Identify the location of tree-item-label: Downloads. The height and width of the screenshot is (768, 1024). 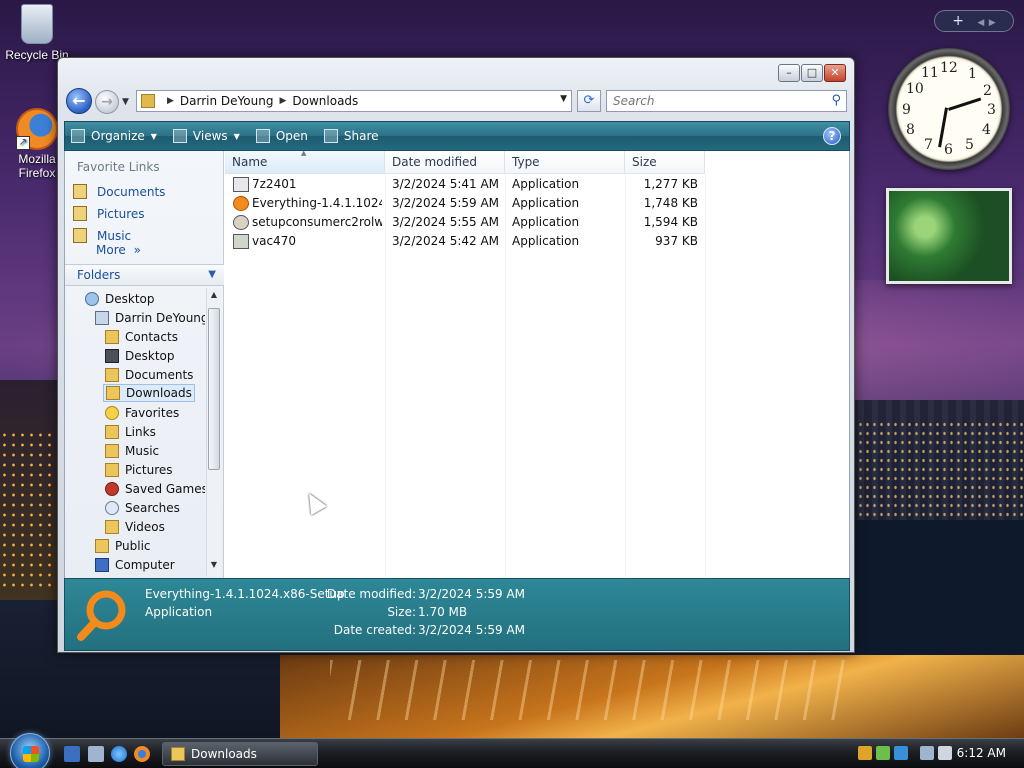
(159, 393).